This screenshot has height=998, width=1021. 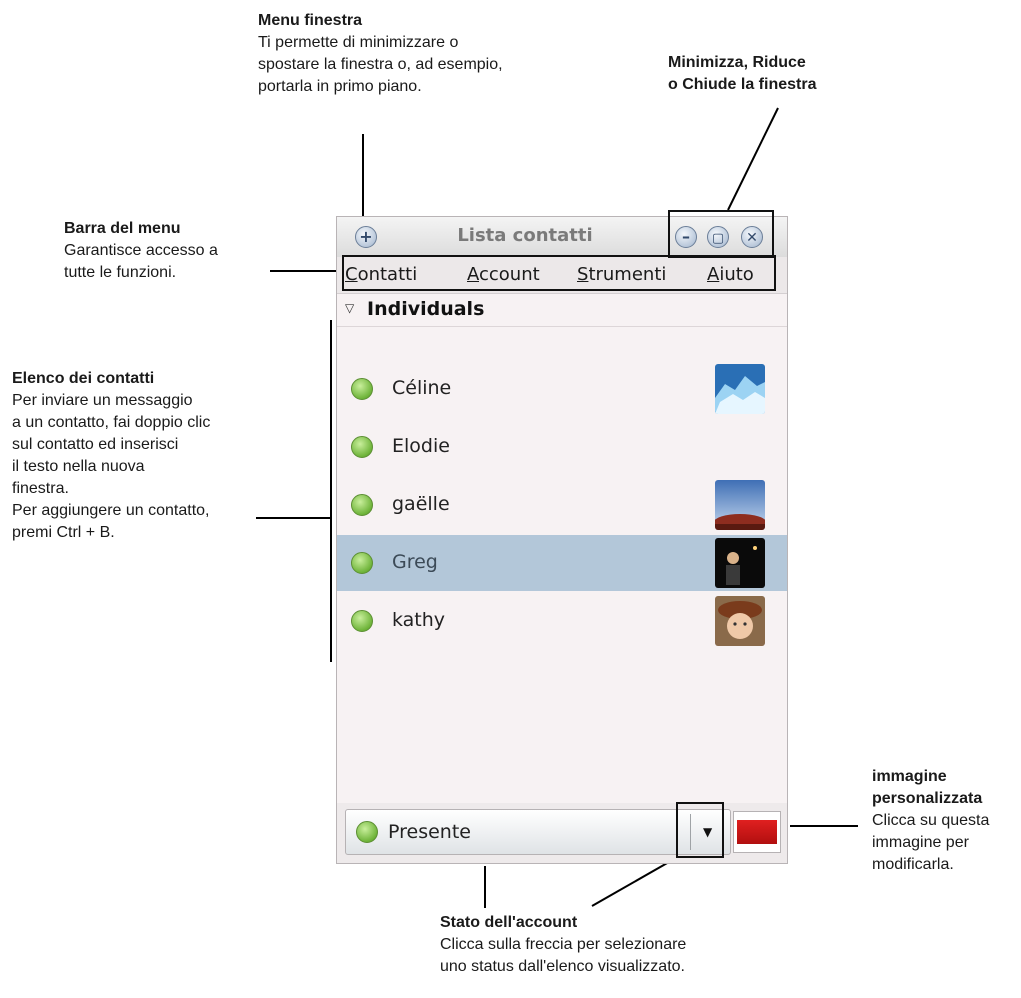 I want to click on annotation-title: Barra del menu, so click(x=122, y=228).